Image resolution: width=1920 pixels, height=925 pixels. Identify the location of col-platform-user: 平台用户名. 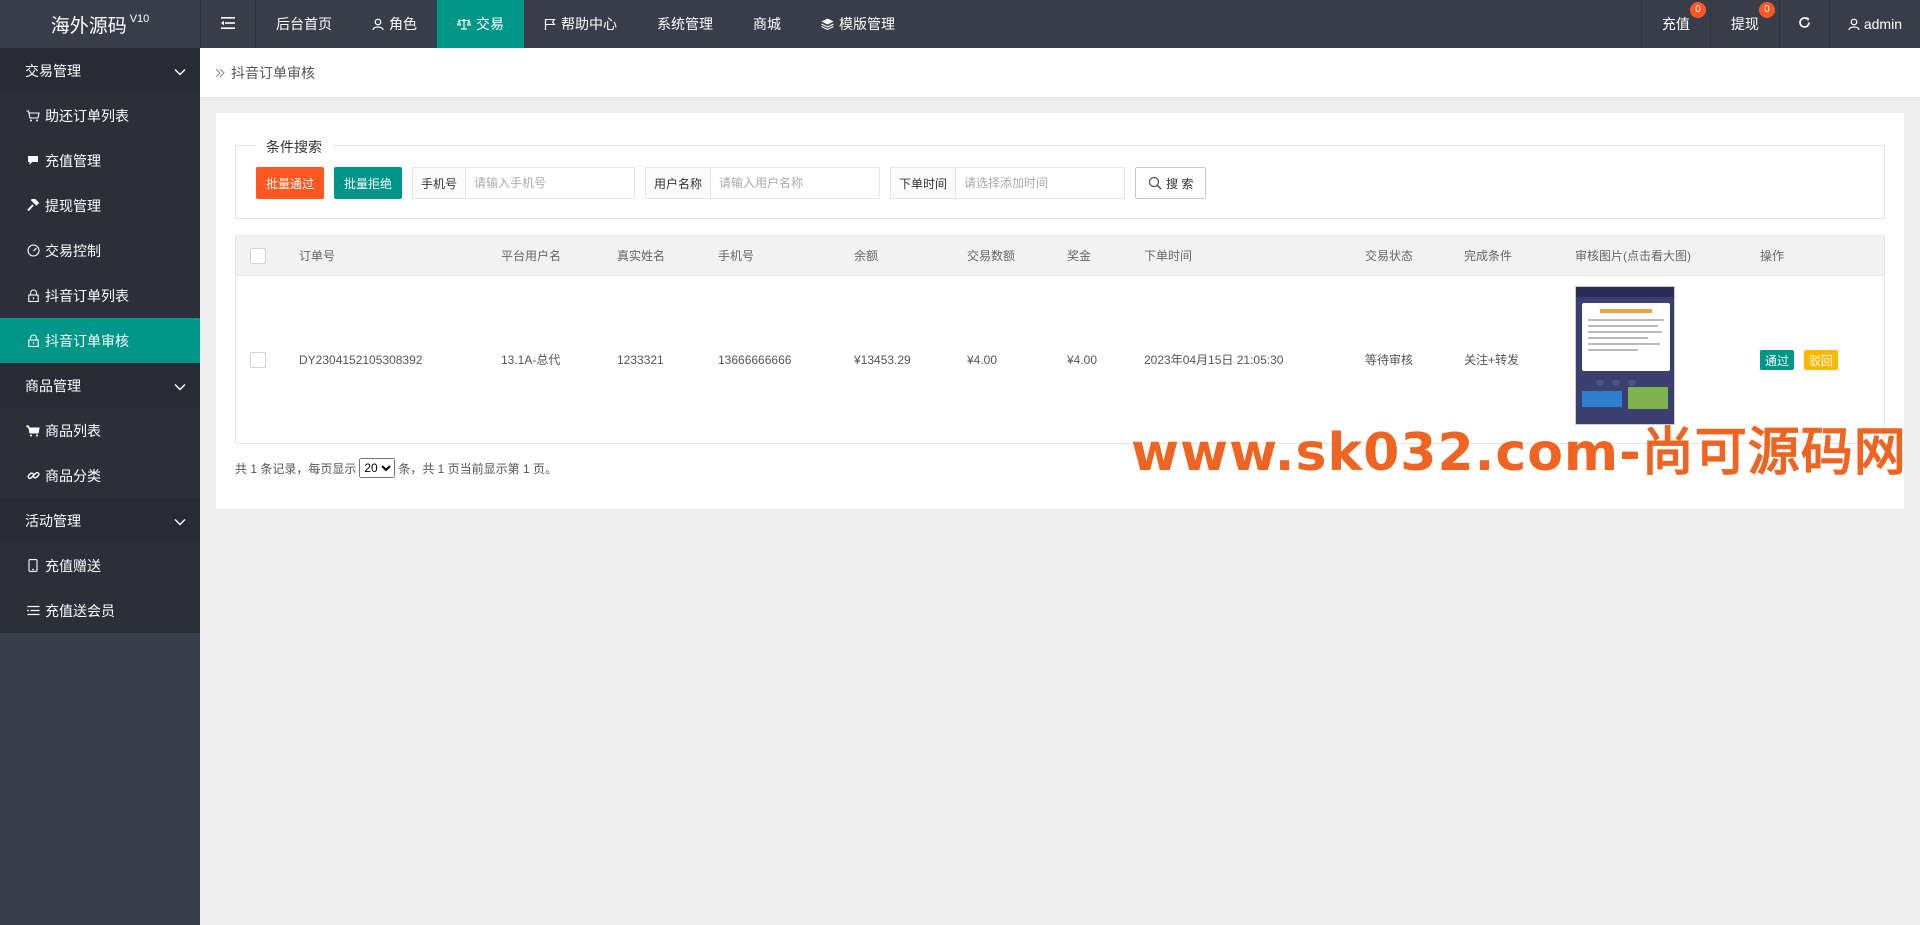
(531, 256).